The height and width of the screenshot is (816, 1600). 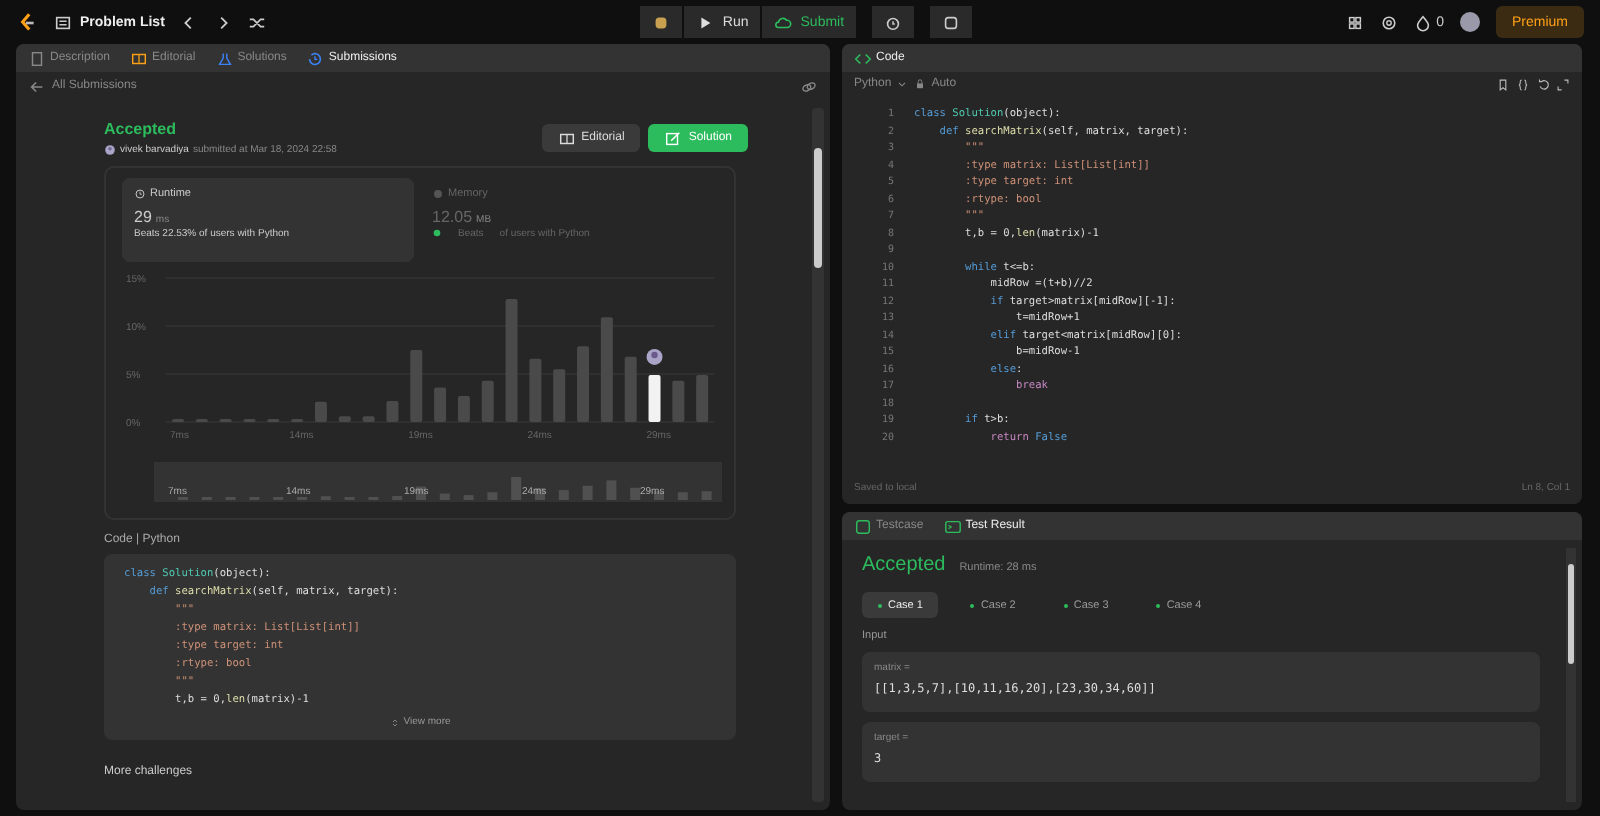 What do you see at coordinates (63, 22) in the screenshot?
I see `list-icon` at bounding box center [63, 22].